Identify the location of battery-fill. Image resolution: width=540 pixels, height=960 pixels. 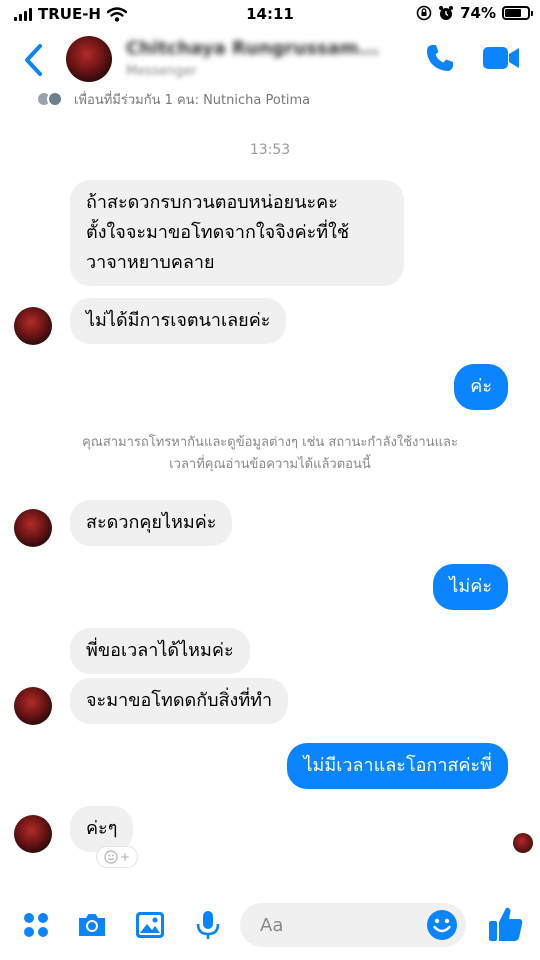
(513, 13).